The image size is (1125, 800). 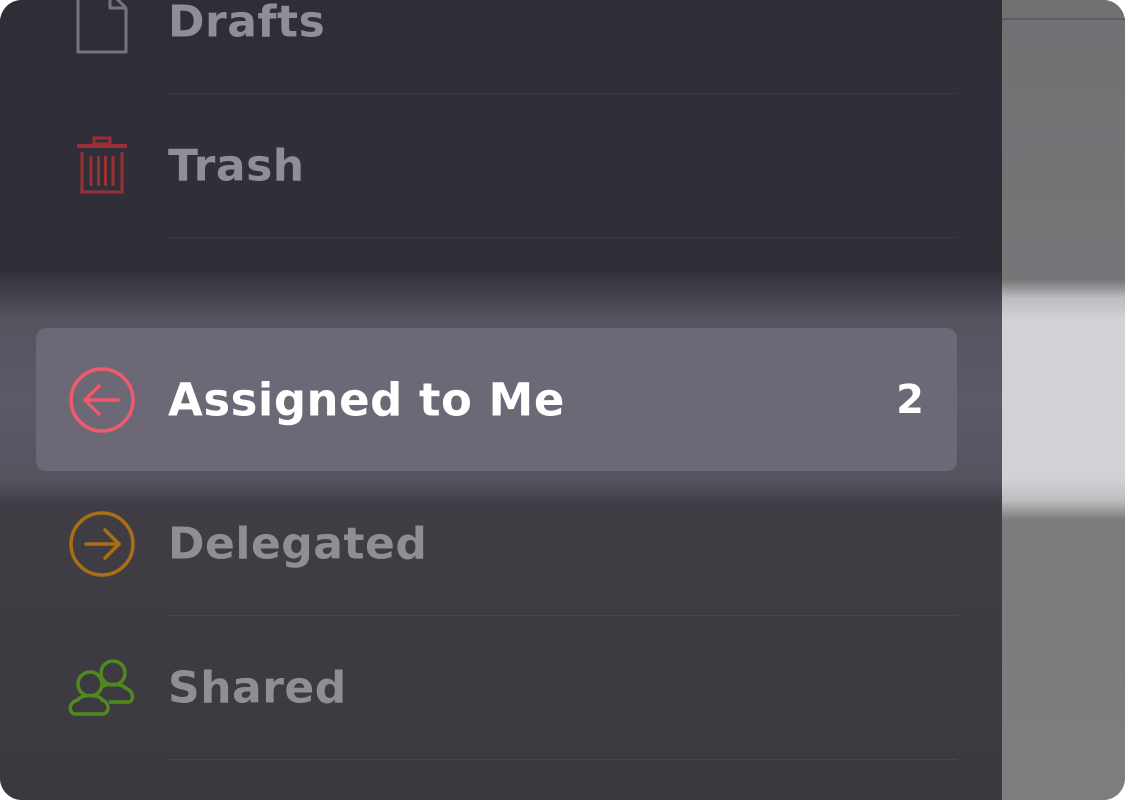 What do you see at coordinates (102, 688) in the screenshot?
I see `people-icon` at bounding box center [102, 688].